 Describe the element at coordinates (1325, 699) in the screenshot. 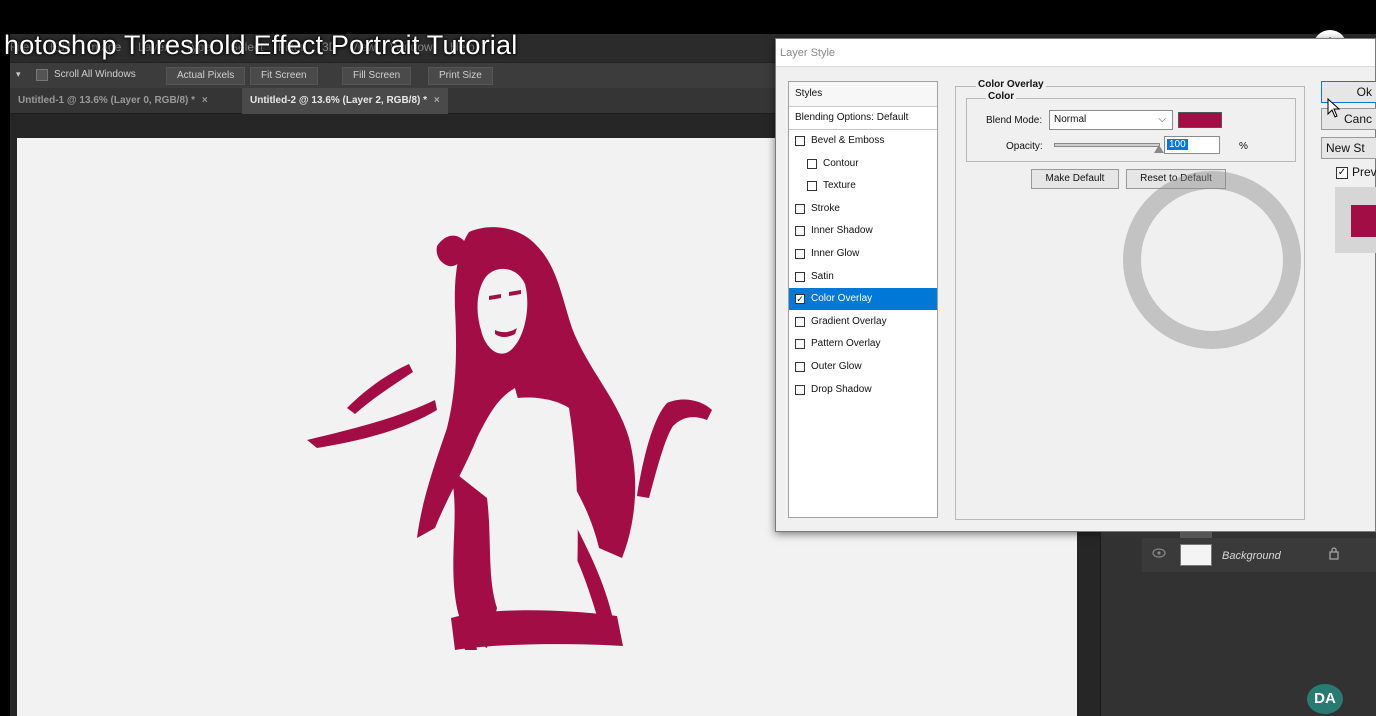

I see `channel-logo: DA` at that location.